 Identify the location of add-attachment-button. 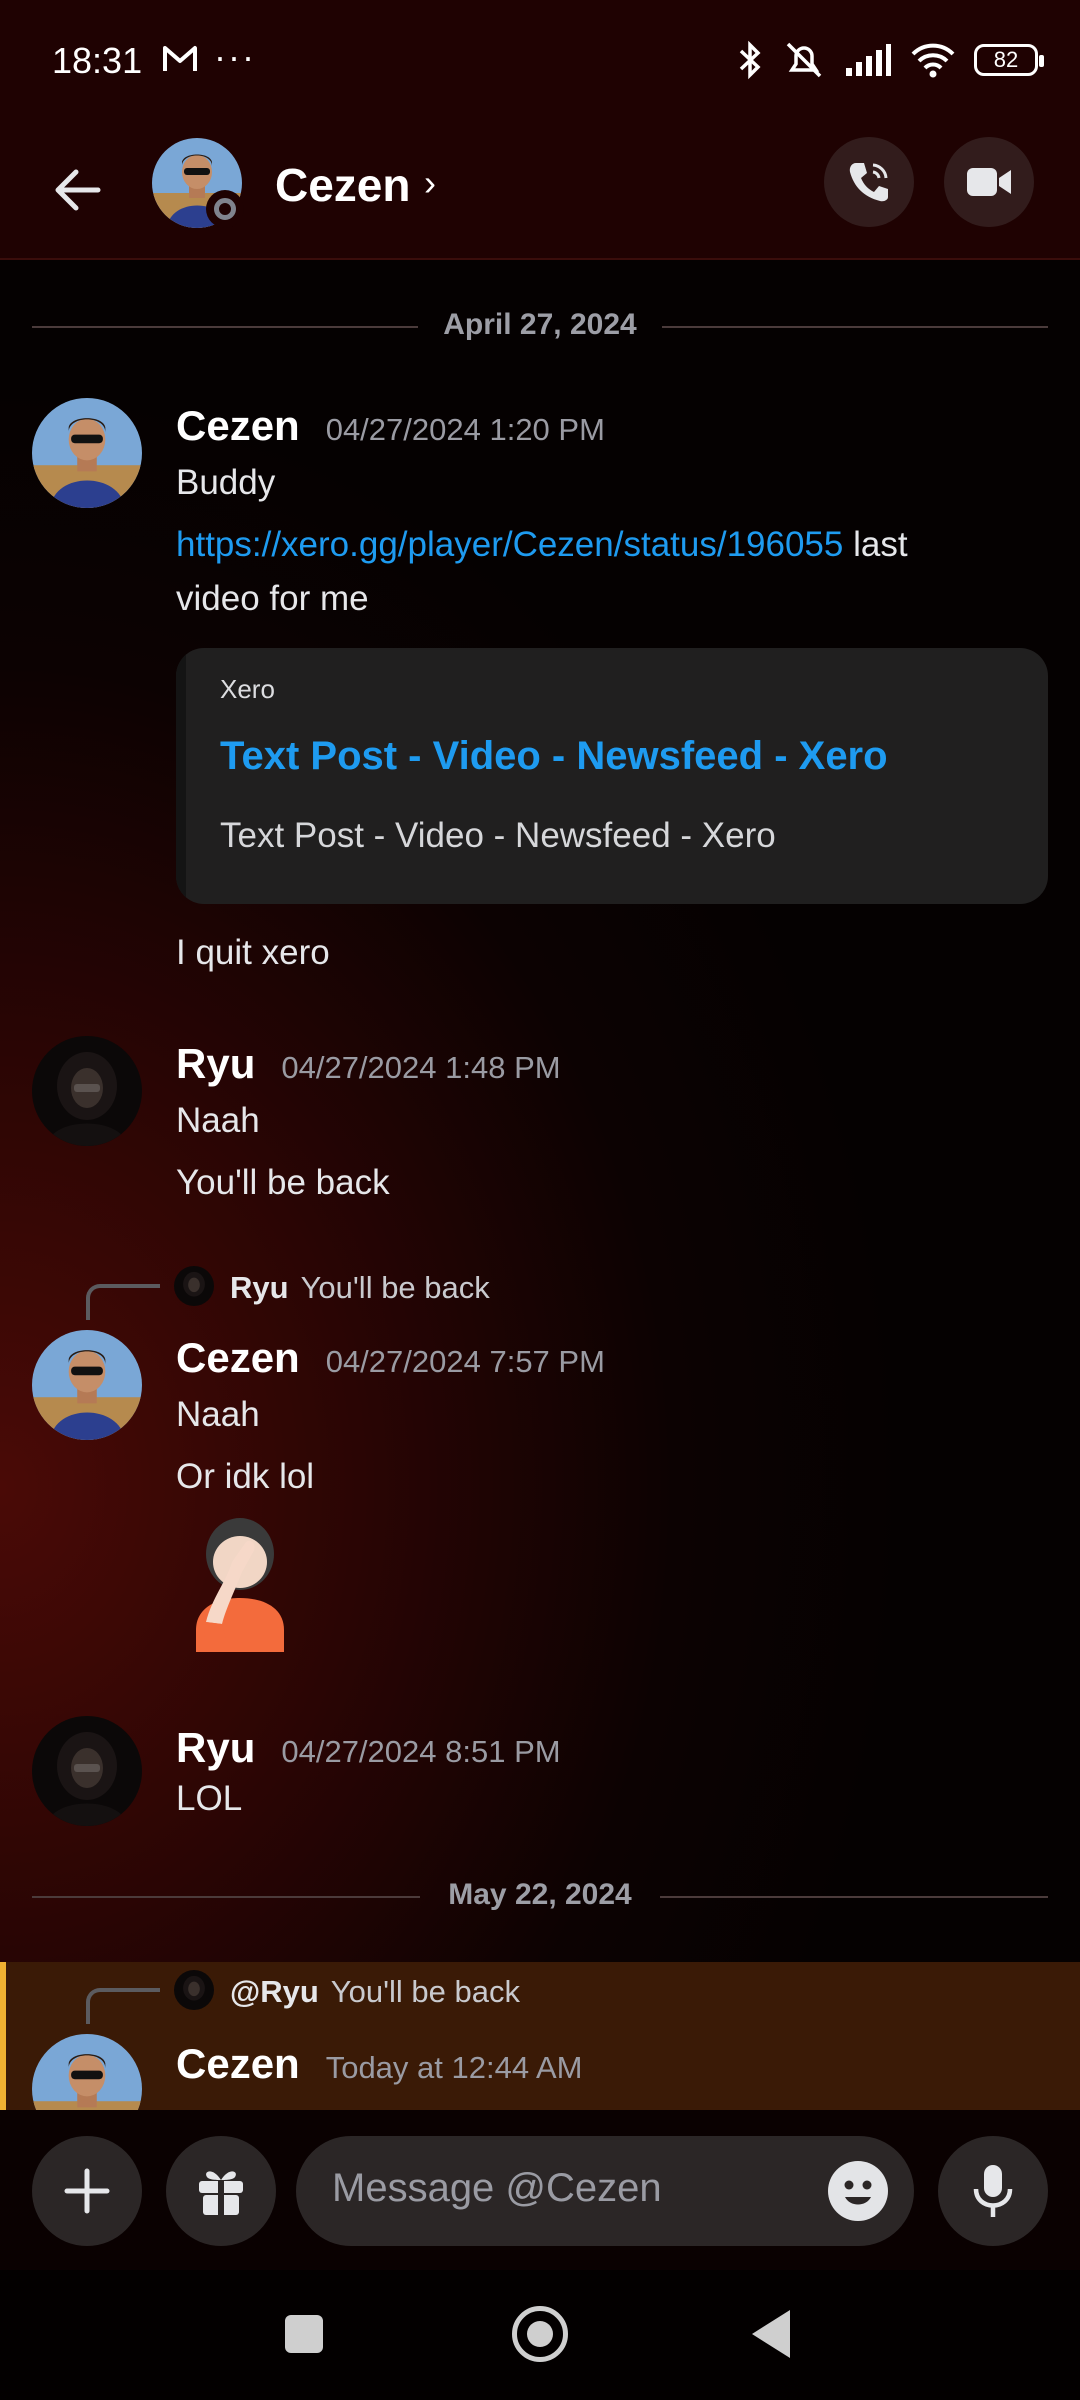
(87, 2191).